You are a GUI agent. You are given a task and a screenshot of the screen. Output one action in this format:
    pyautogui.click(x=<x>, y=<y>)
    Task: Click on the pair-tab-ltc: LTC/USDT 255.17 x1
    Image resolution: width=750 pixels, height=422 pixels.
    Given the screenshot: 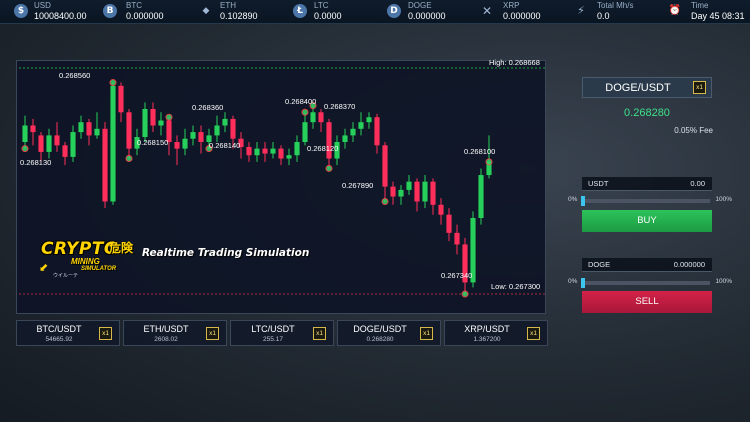 What is the action you would take?
    pyautogui.click(x=282, y=333)
    